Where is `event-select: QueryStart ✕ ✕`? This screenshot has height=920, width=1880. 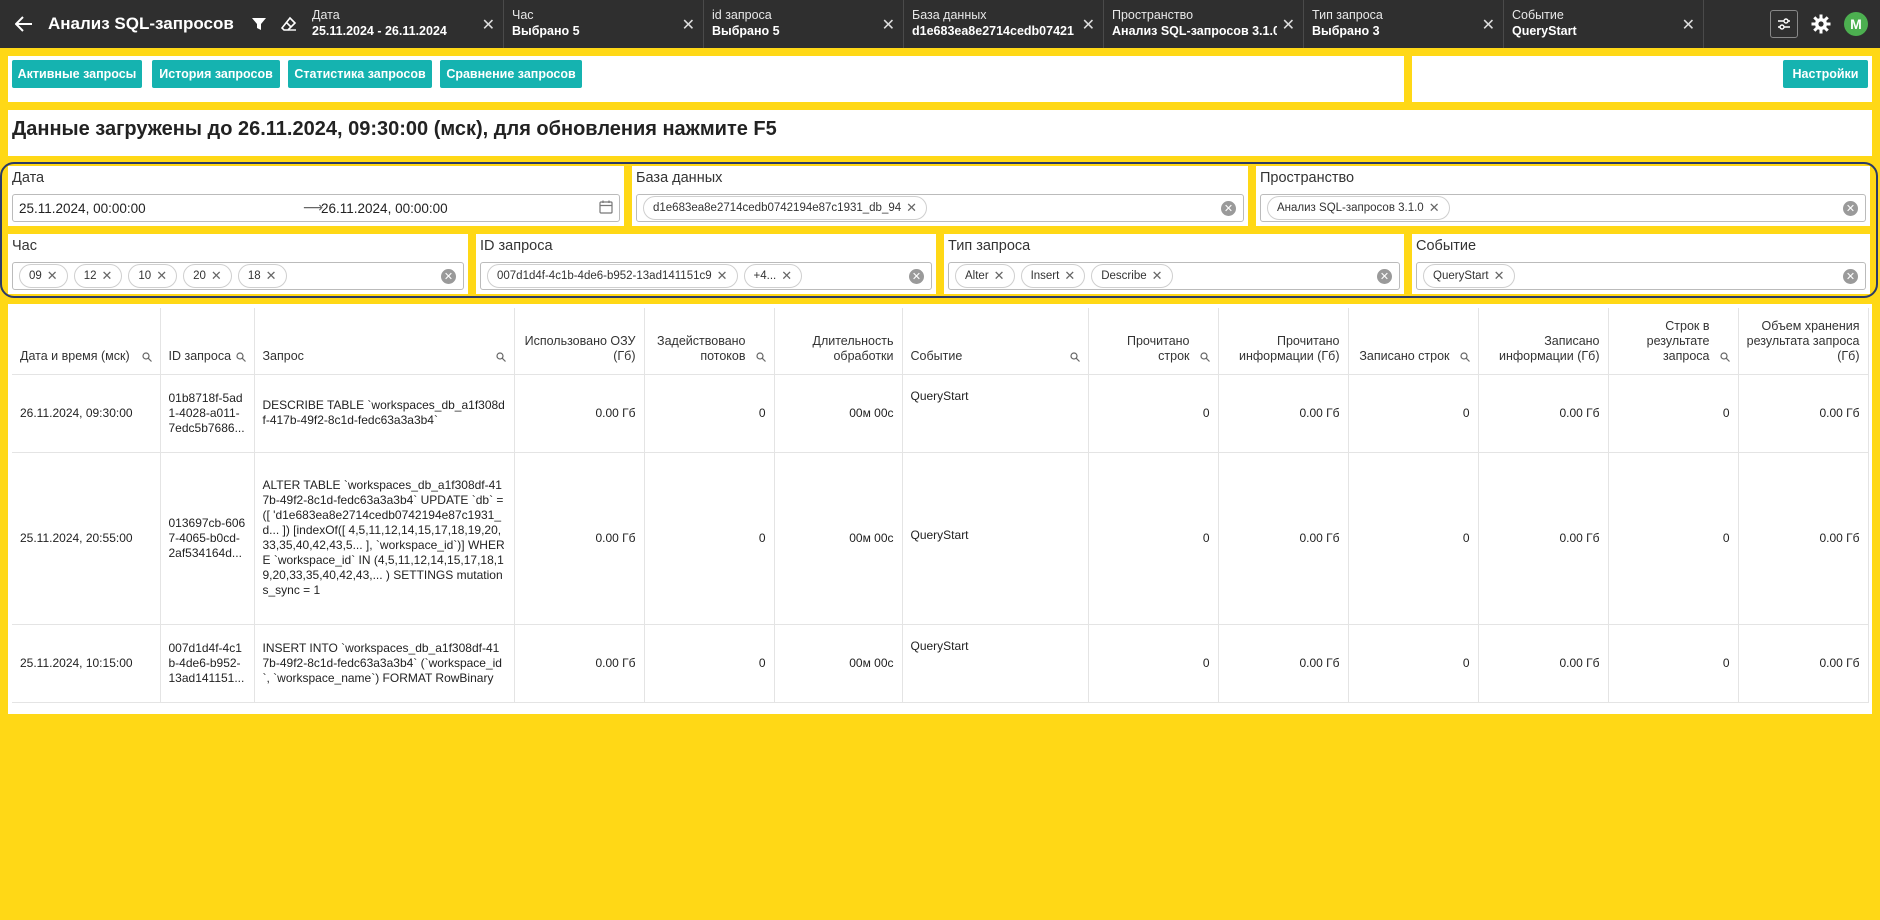
event-select: QueryStart ✕ ✕ is located at coordinates (1641, 276).